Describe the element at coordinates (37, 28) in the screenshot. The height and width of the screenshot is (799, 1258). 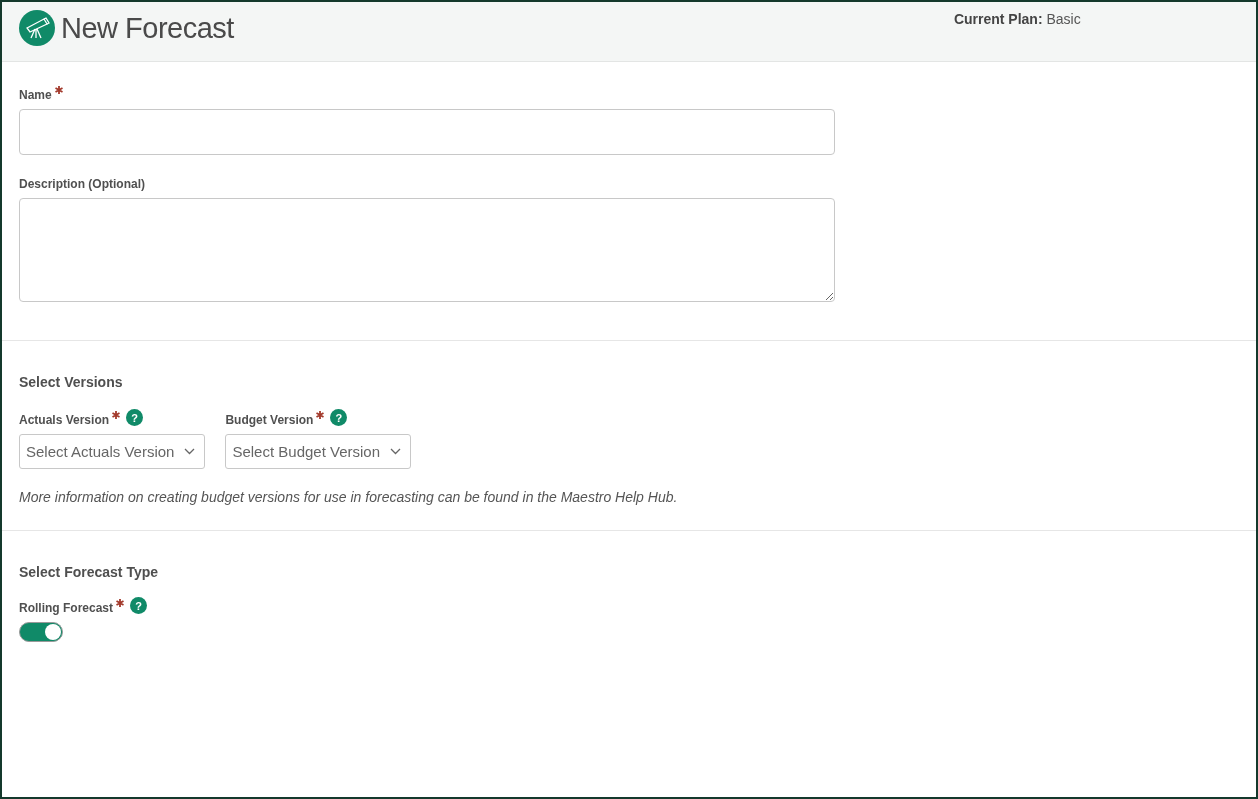
I see `telescope-icon` at that location.